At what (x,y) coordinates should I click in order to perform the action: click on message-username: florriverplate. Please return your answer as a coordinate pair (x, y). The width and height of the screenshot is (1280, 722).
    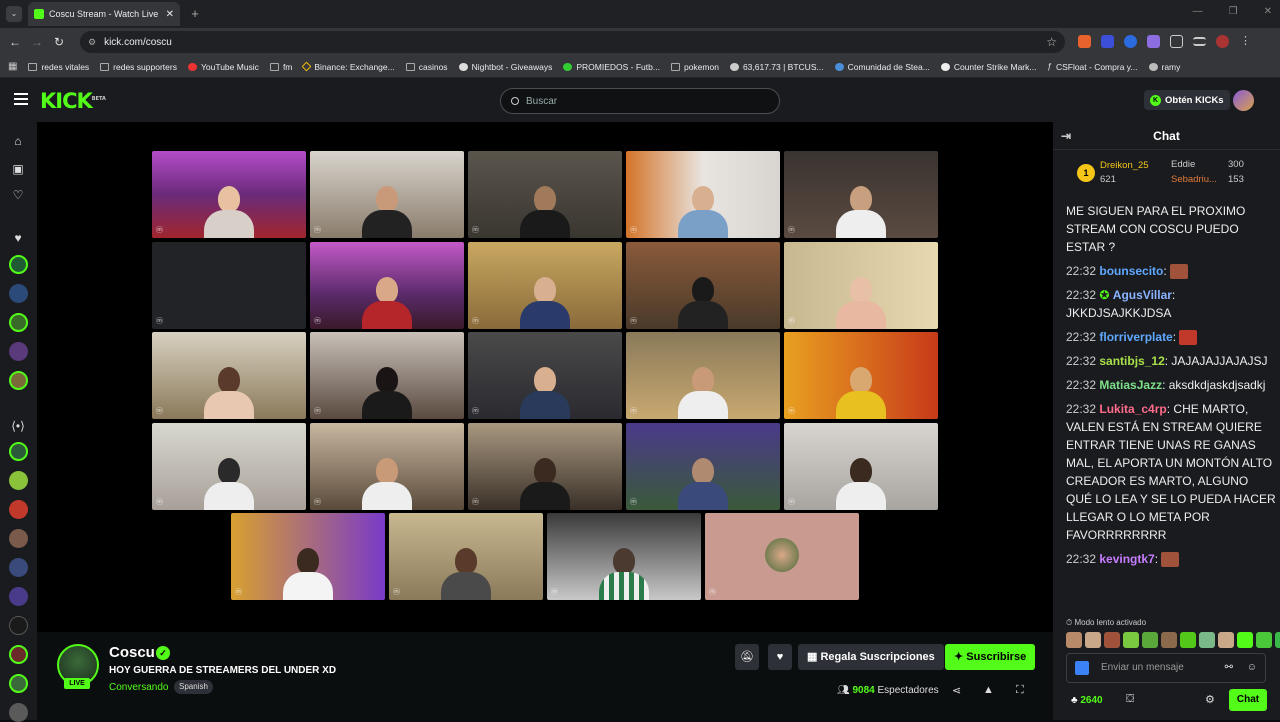
    Looking at the image, I should click on (1135, 337).